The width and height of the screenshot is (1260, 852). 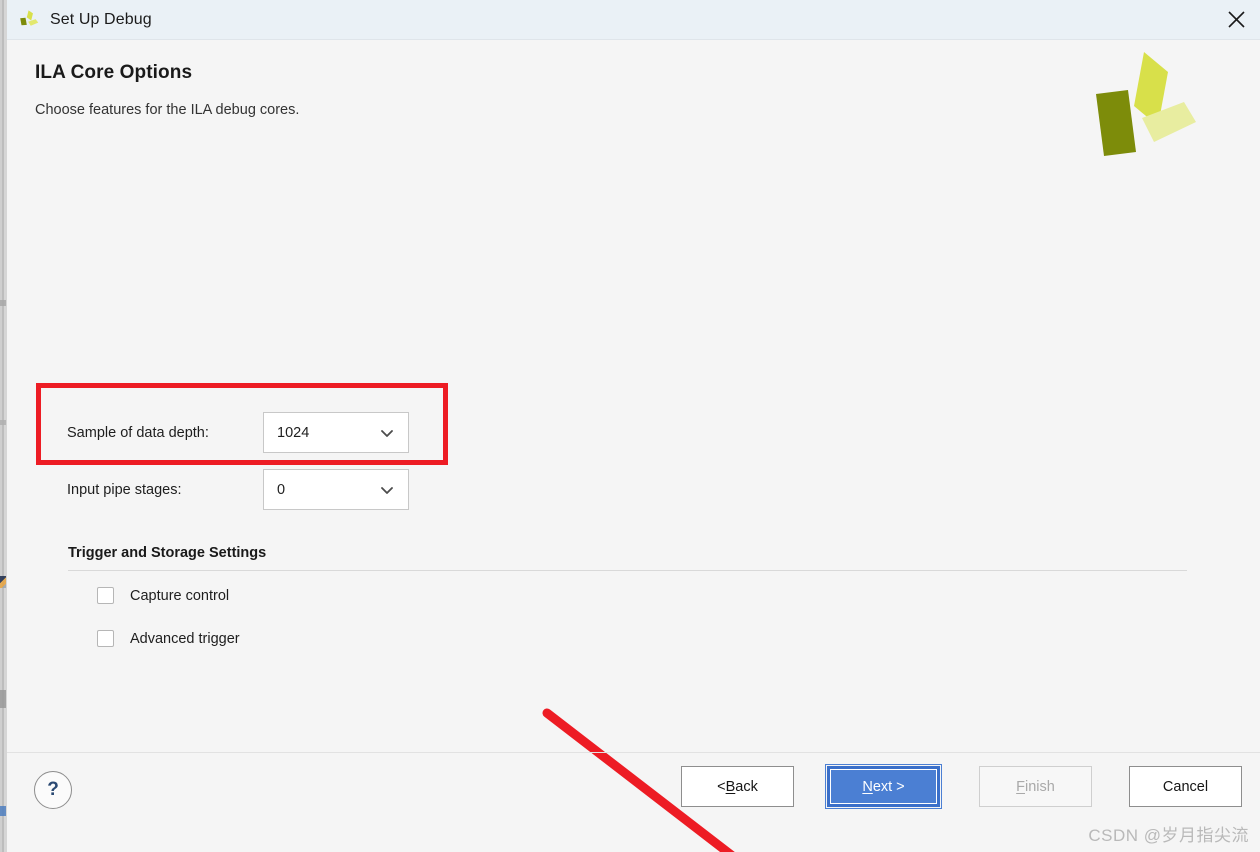 I want to click on sample-depth-label: Sample of data depth:, so click(x=138, y=432).